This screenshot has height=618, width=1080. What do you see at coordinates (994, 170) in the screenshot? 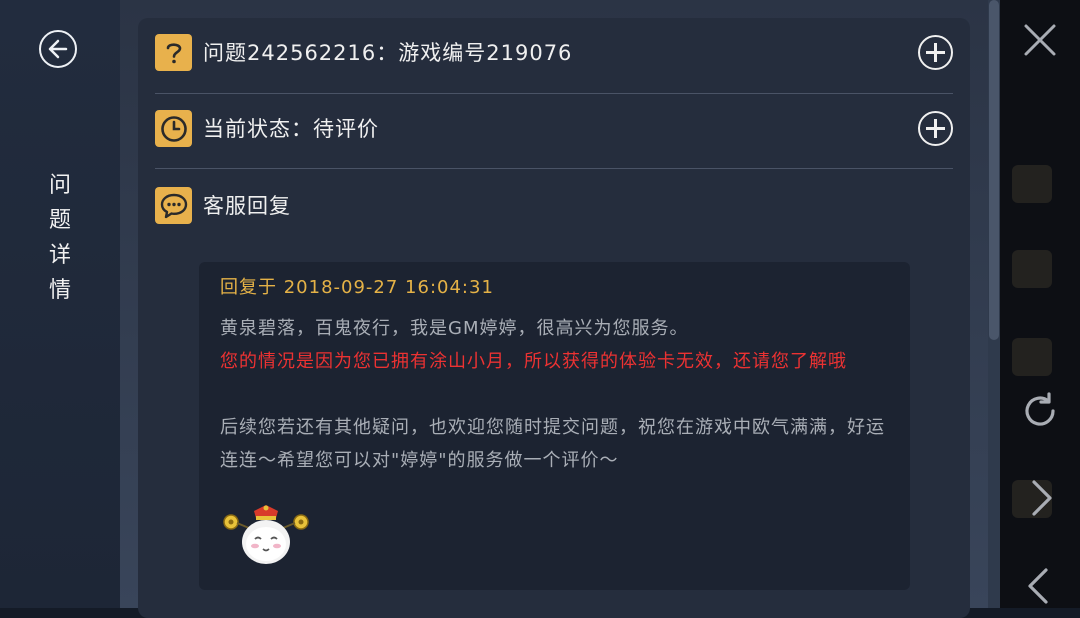
I see `scrollbar-thumb` at bounding box center [994, 170].